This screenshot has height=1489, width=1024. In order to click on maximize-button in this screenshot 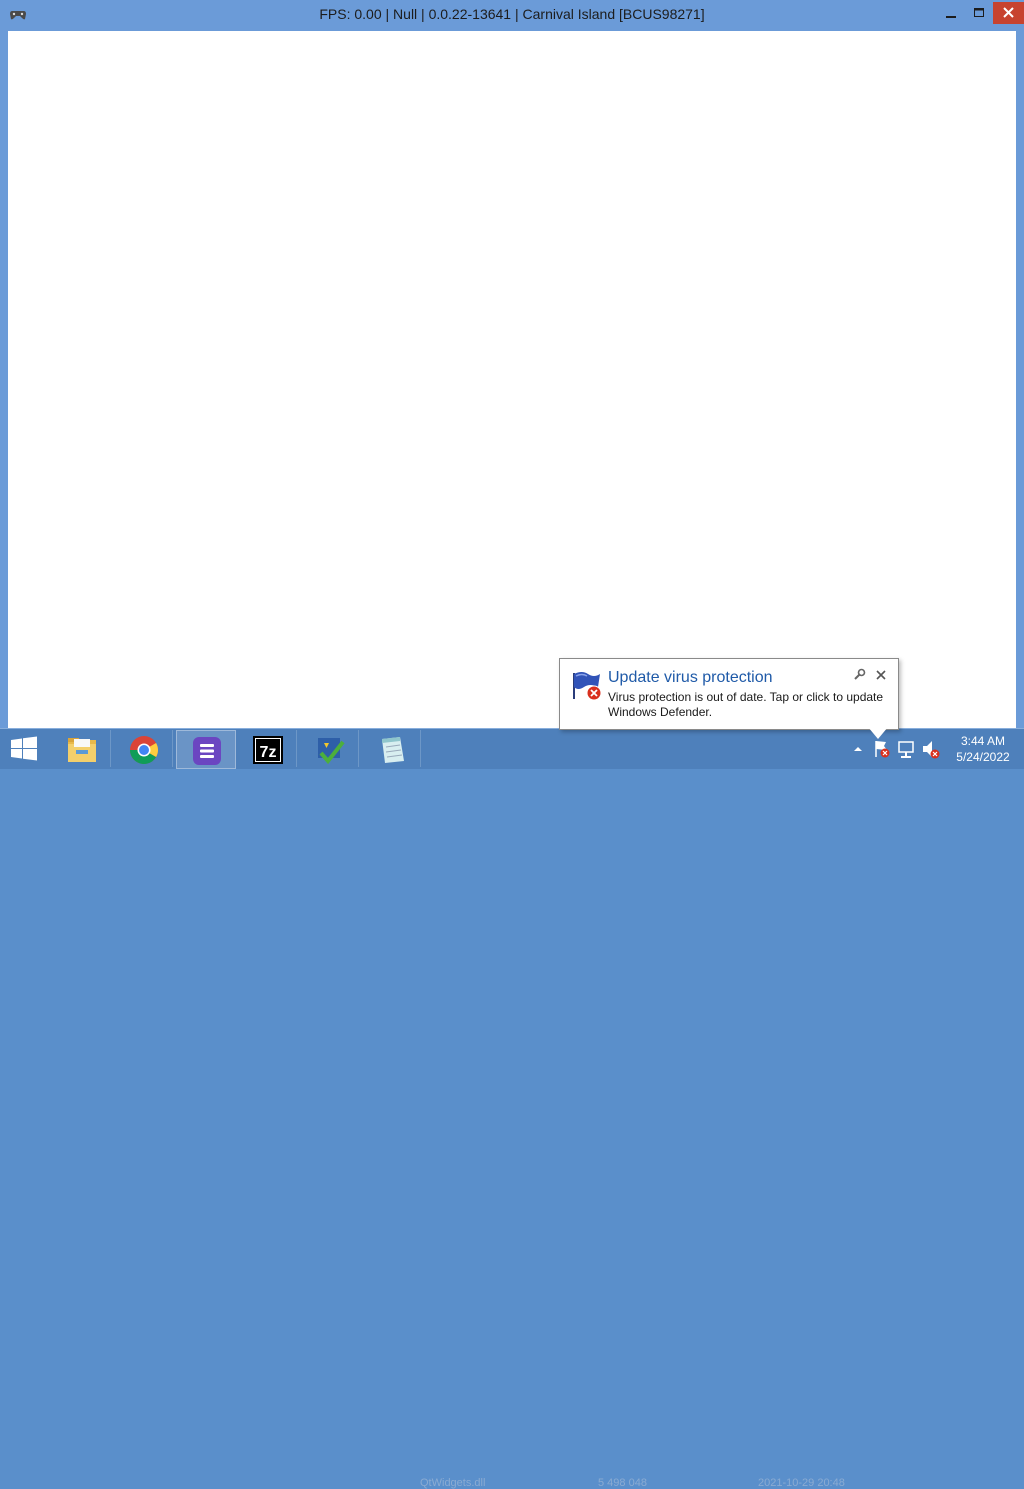, I will do `click(979, 13)`.